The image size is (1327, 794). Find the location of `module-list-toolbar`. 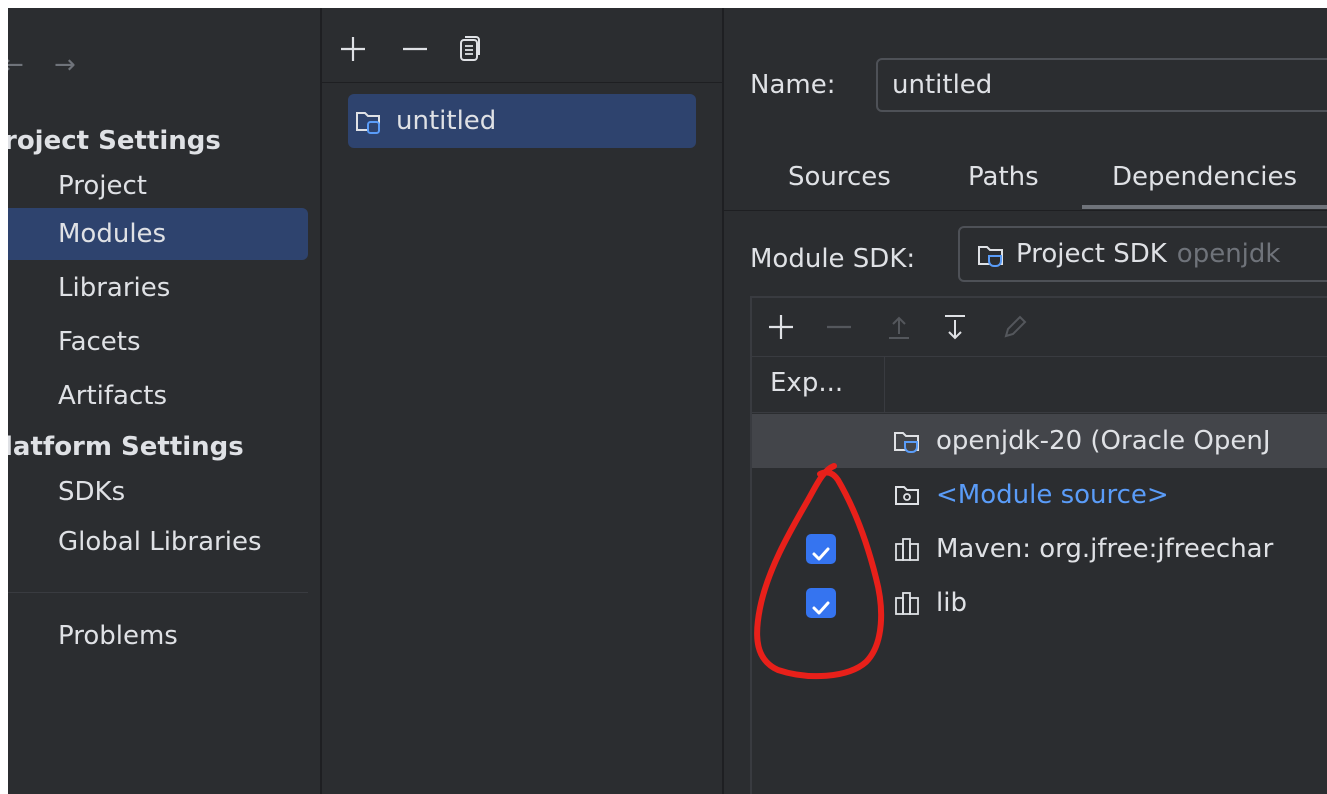

module-list-toolbar is located at coordinates (522, 45).